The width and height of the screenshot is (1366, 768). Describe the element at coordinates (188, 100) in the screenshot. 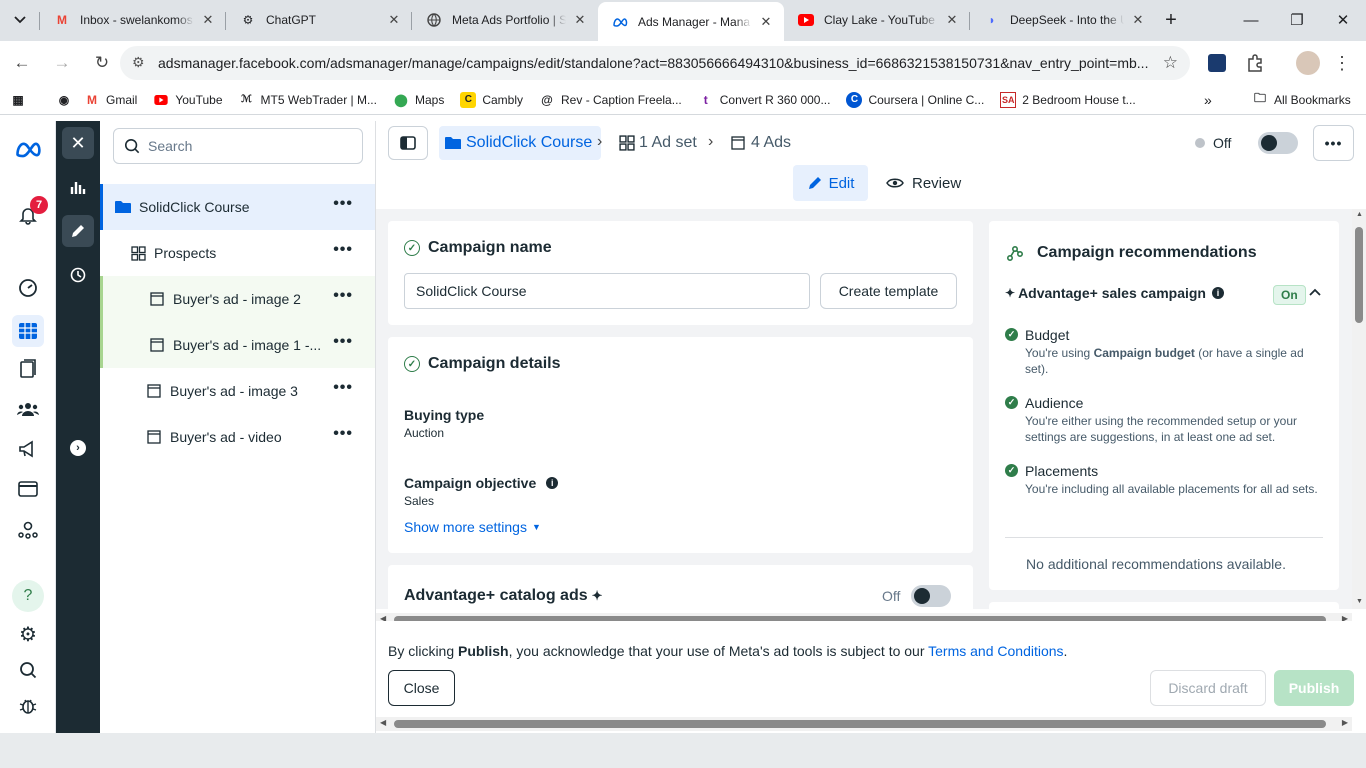

I see `bookmark-youtube: YouTube` at that location.